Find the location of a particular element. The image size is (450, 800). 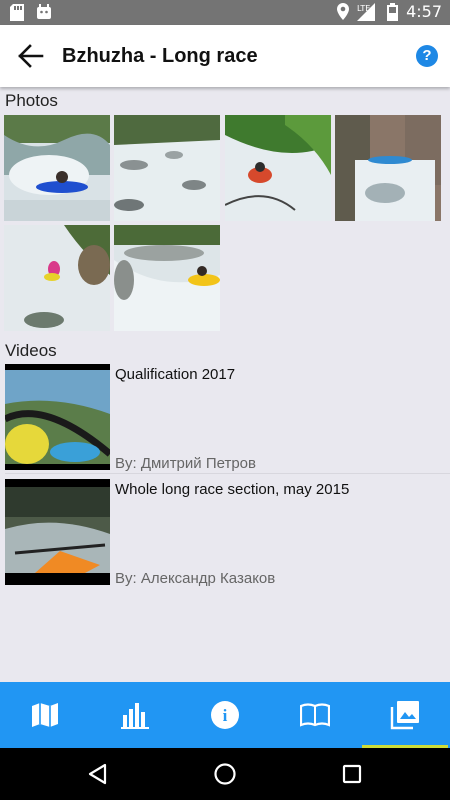

nav-gallery is located at coordinates (405, 715).